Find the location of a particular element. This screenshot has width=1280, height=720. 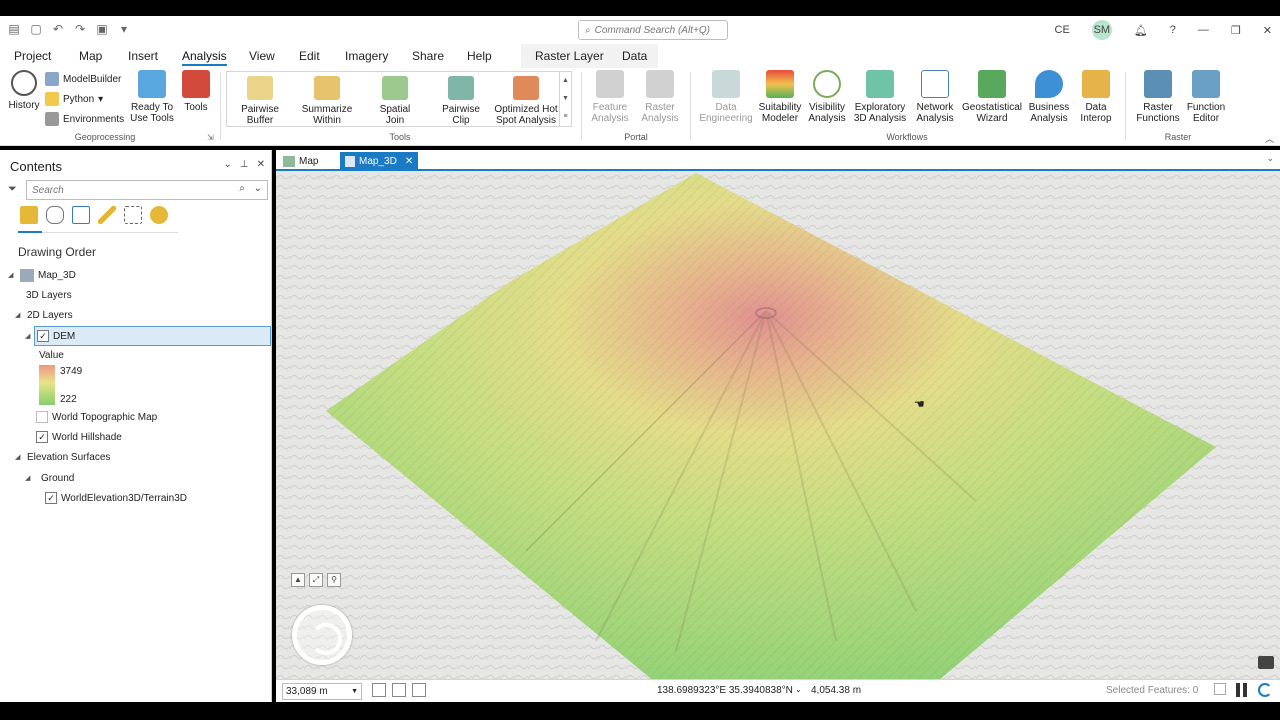

tree-item-ground: ◢ Ground is located at coordinates (49, 478).